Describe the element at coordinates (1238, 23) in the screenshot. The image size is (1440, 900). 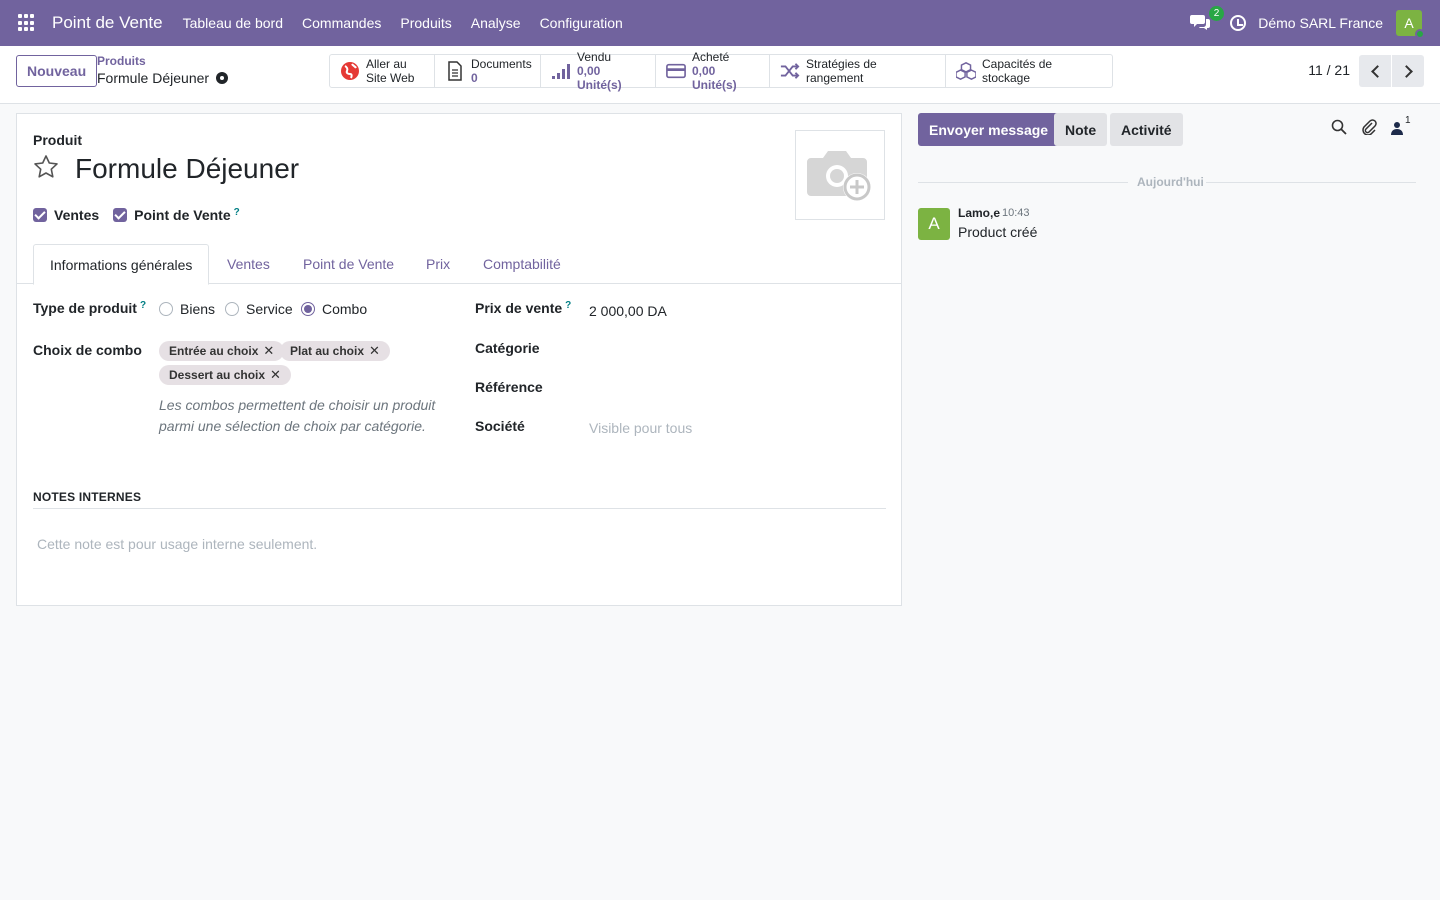
I see `activity-clock-icon` at that location.